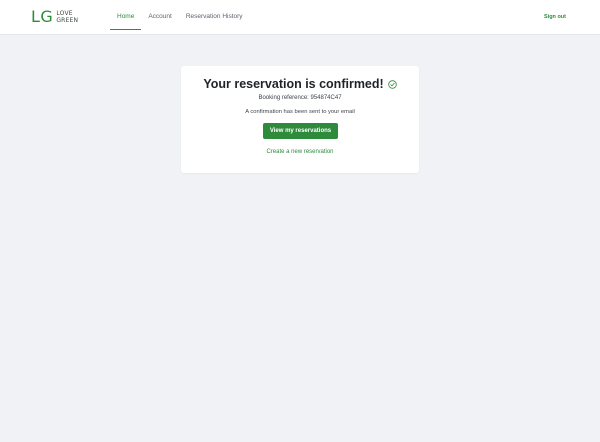  I want to click on confirmation-title-row: Your reservation is confirmed!, so click(300, 84).